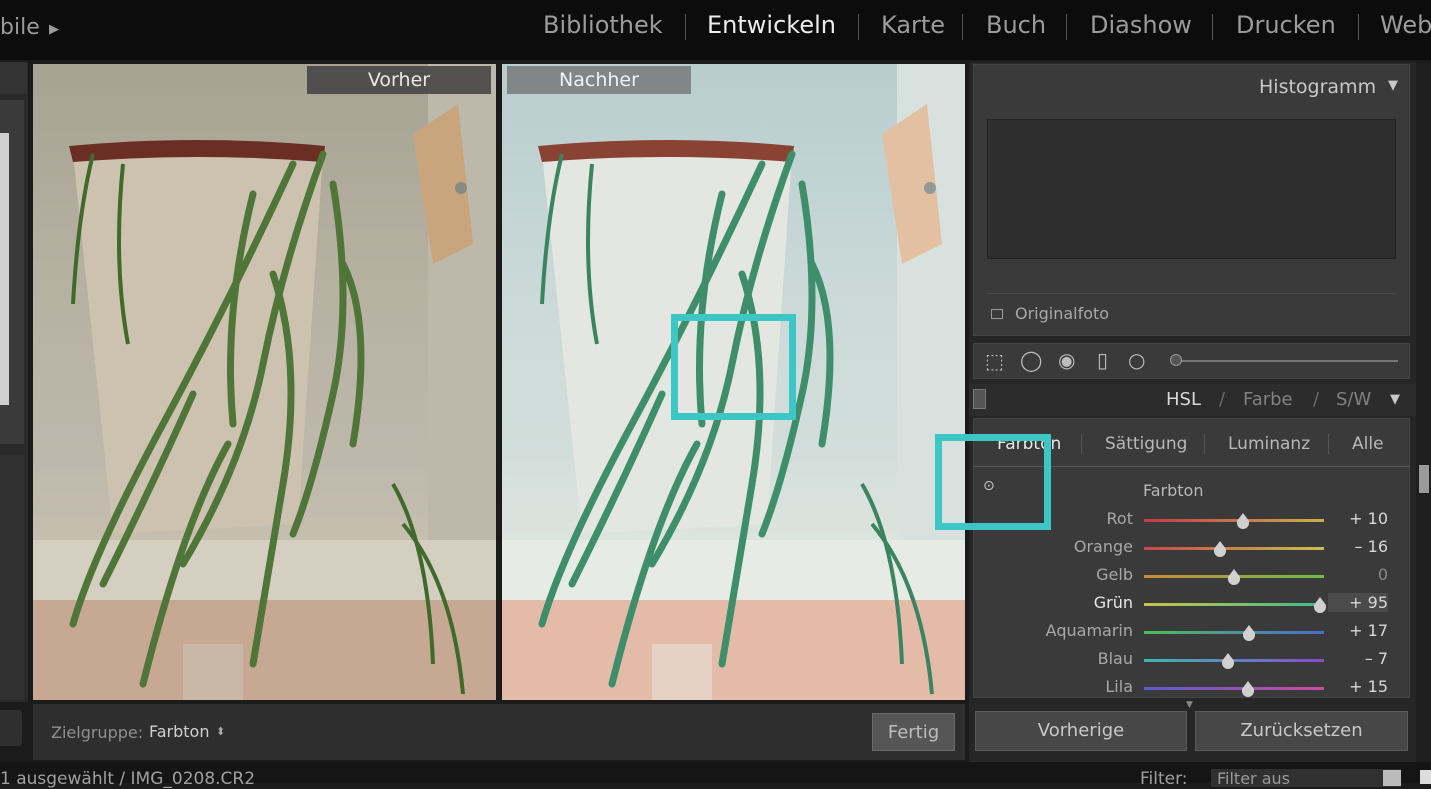  Describe the element at coordinates (1286, 25) in the screenshot. I see `module-drucken: Drucken` at that location.